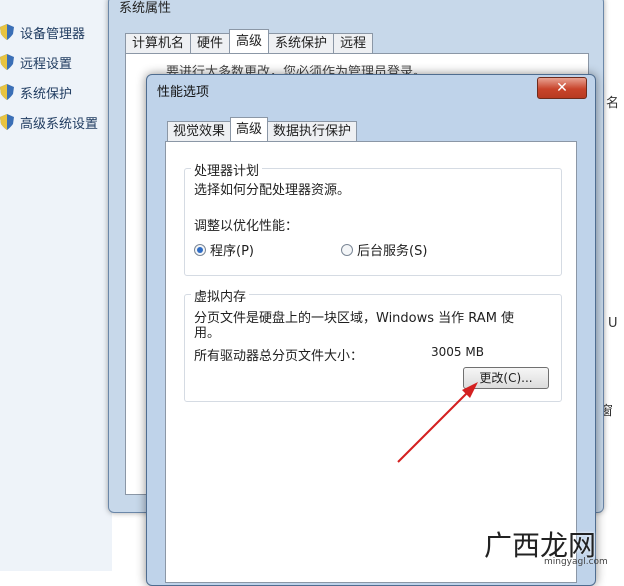  I want to click on processor-description: 选择如何分配处理器资源。, so click(272, 190).